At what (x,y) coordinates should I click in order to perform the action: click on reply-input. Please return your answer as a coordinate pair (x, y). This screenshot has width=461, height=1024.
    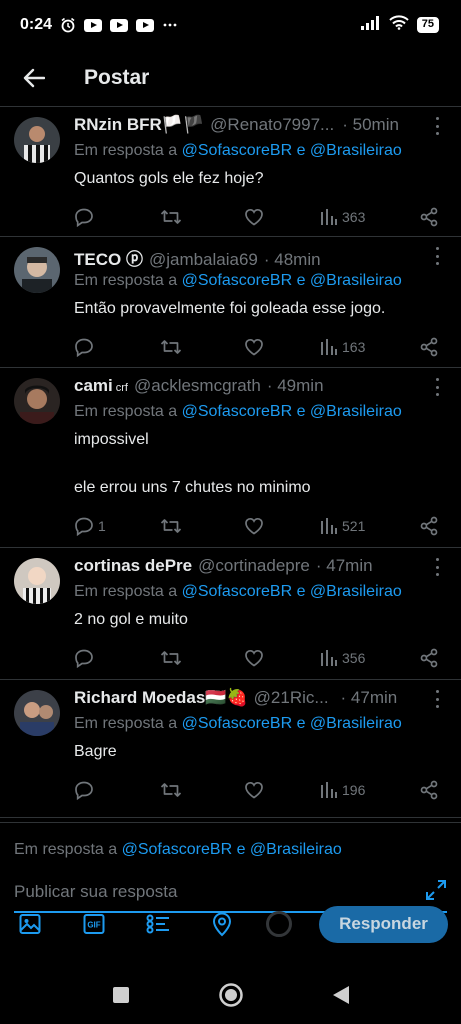
    Looking at the image, I should click on (204, 892).